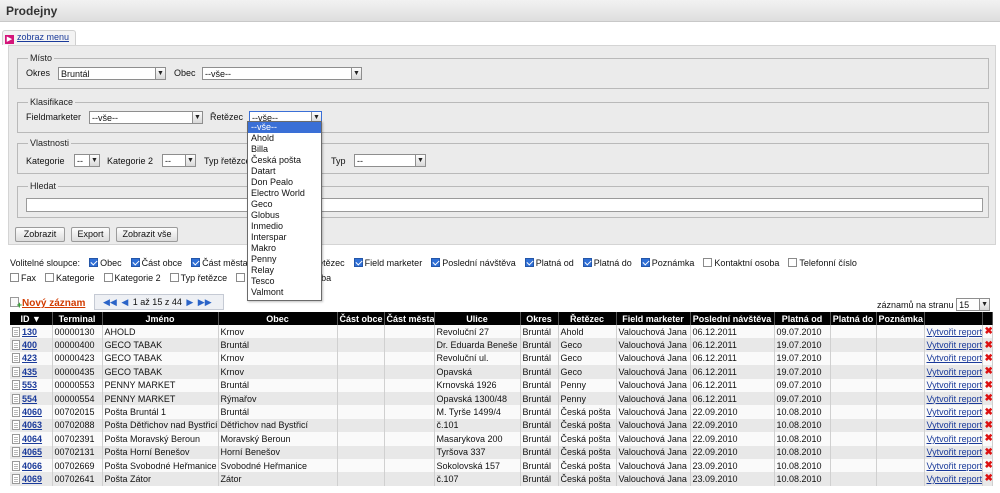 The width and height of the screenshot is (1000, 493). I want to click on id-link: 423, so click(29, 358).